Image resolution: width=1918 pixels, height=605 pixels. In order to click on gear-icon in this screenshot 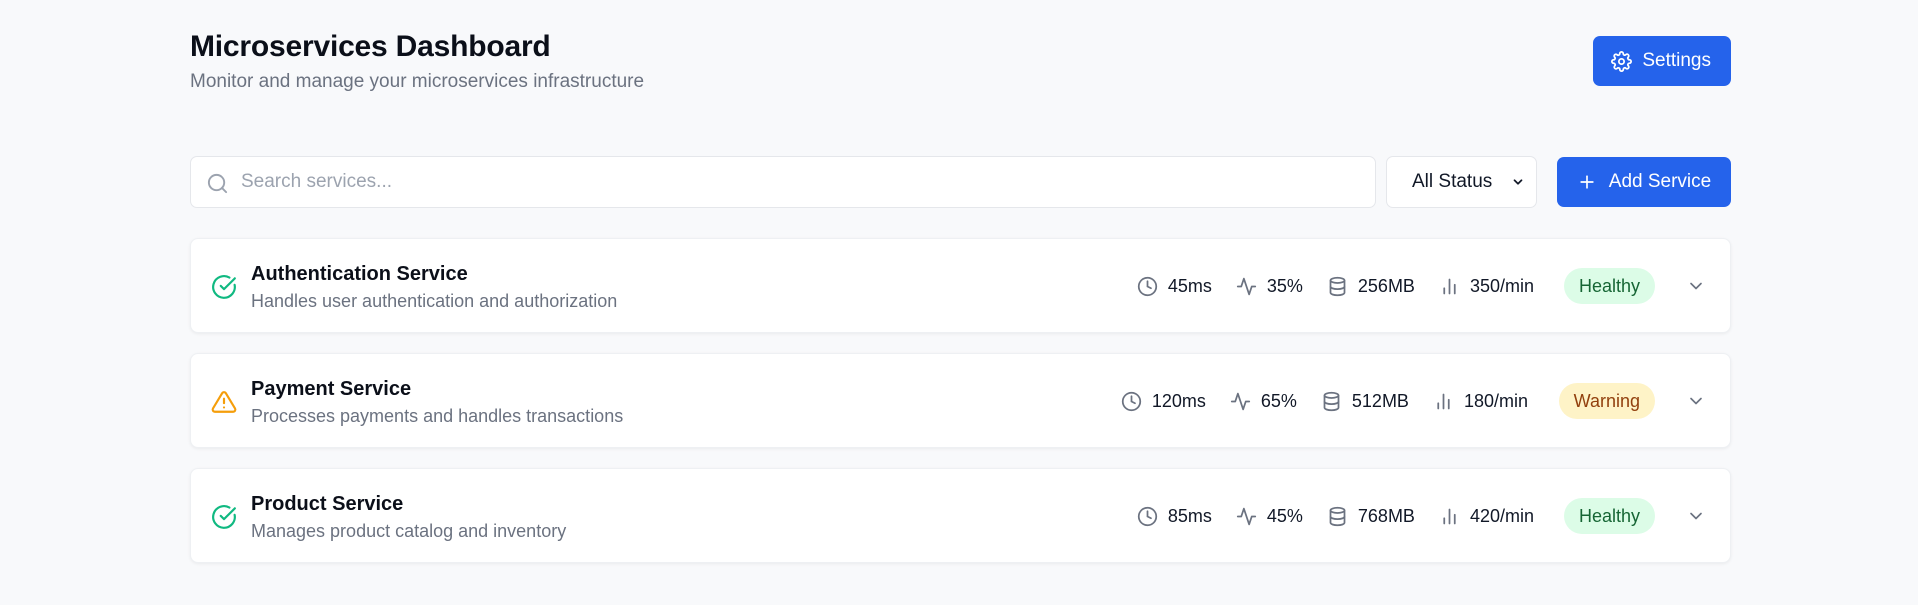, I will do `click(1622, 61)`.